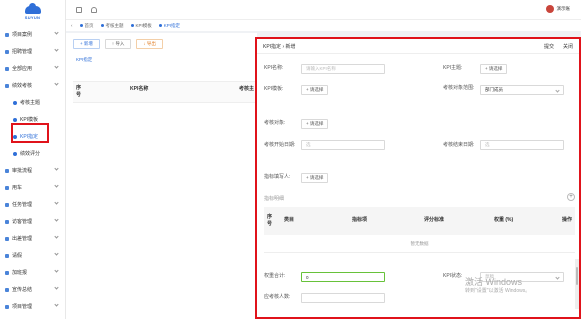 The height and width of the screenshot is (319, 581). I want to click on sidebar-item: 全部应用, so click(32, 68).